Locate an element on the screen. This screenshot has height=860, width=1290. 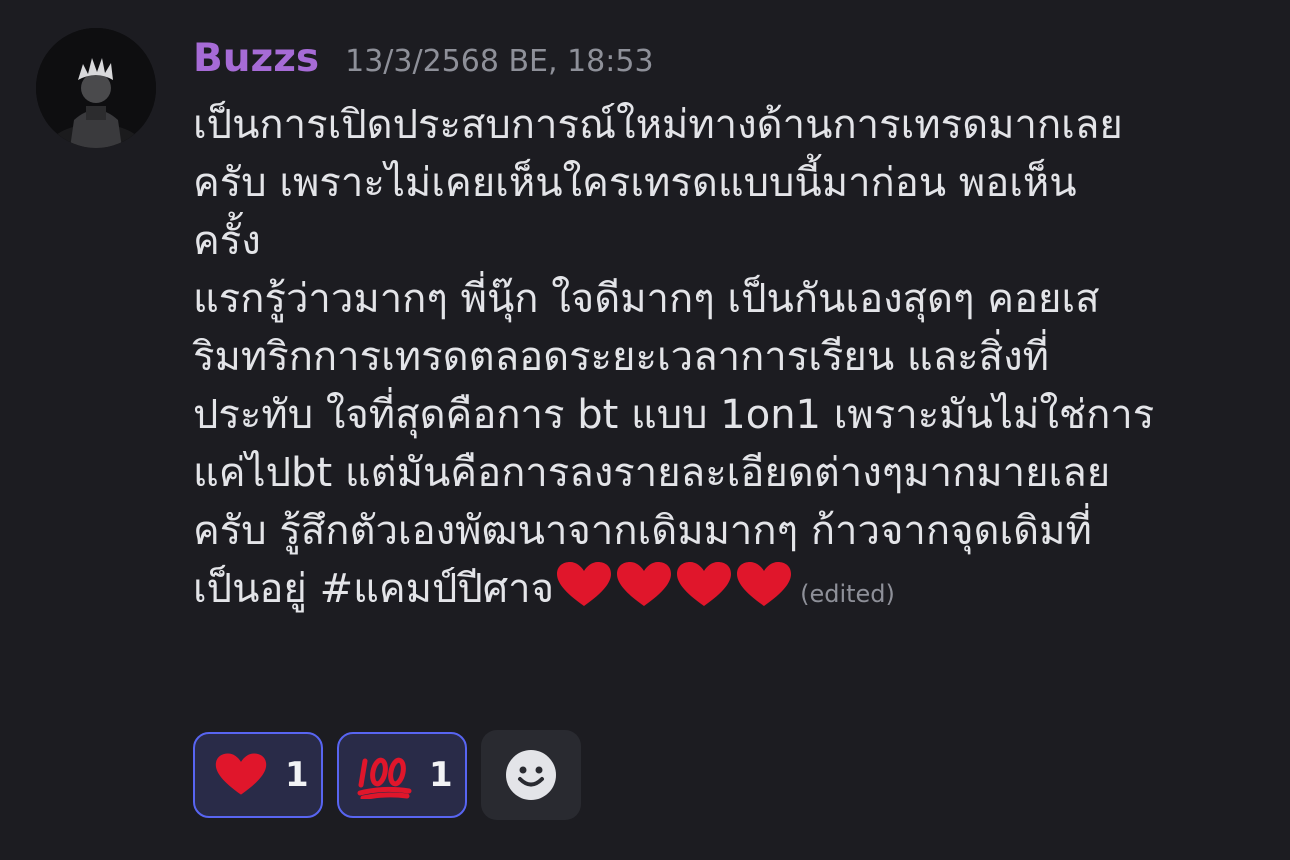
heart-emoji-group is located at coordinates (674, 587).